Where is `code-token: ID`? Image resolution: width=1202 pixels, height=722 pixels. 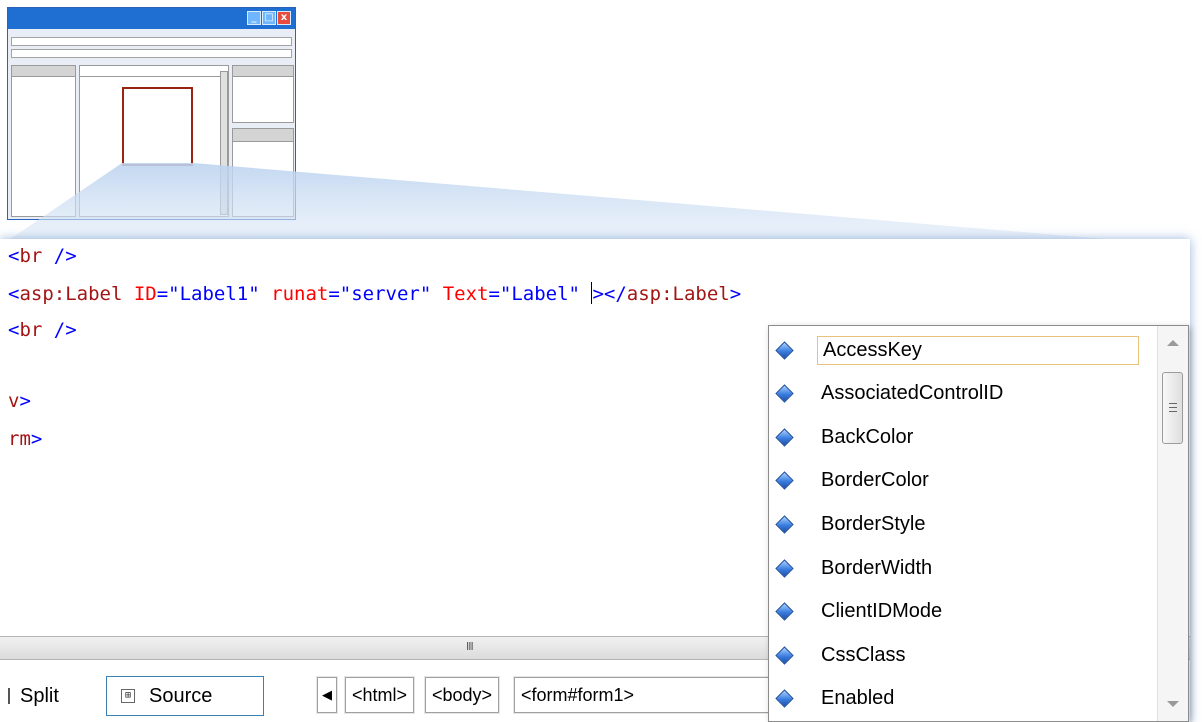 code-token: ID is located at coordinates (139, 294).